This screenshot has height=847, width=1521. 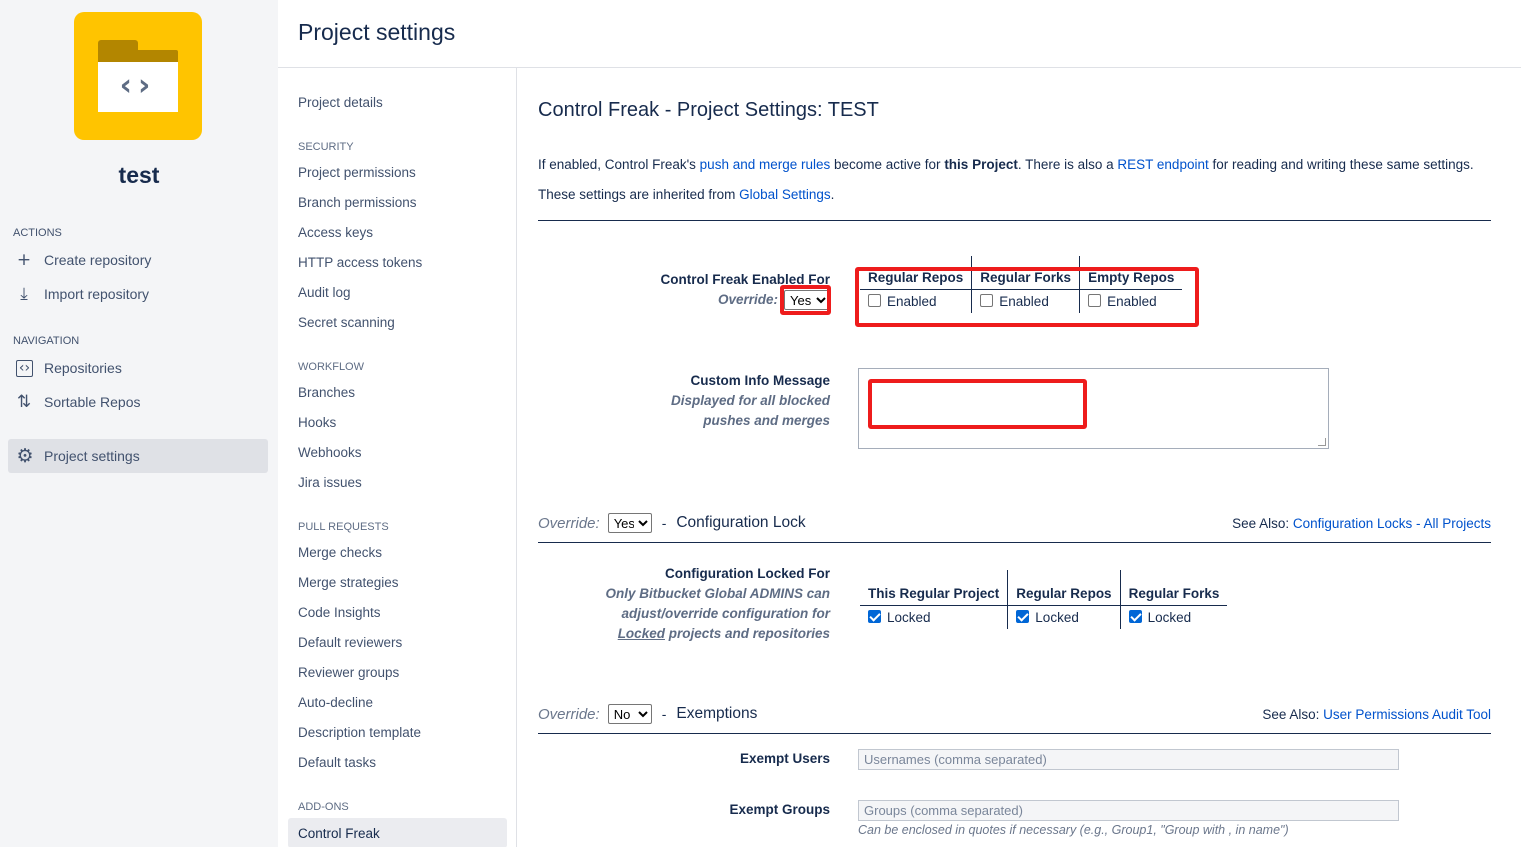 I want to click on enabled-regular-repos-cell: Enabled, so click(x=916, y=302).